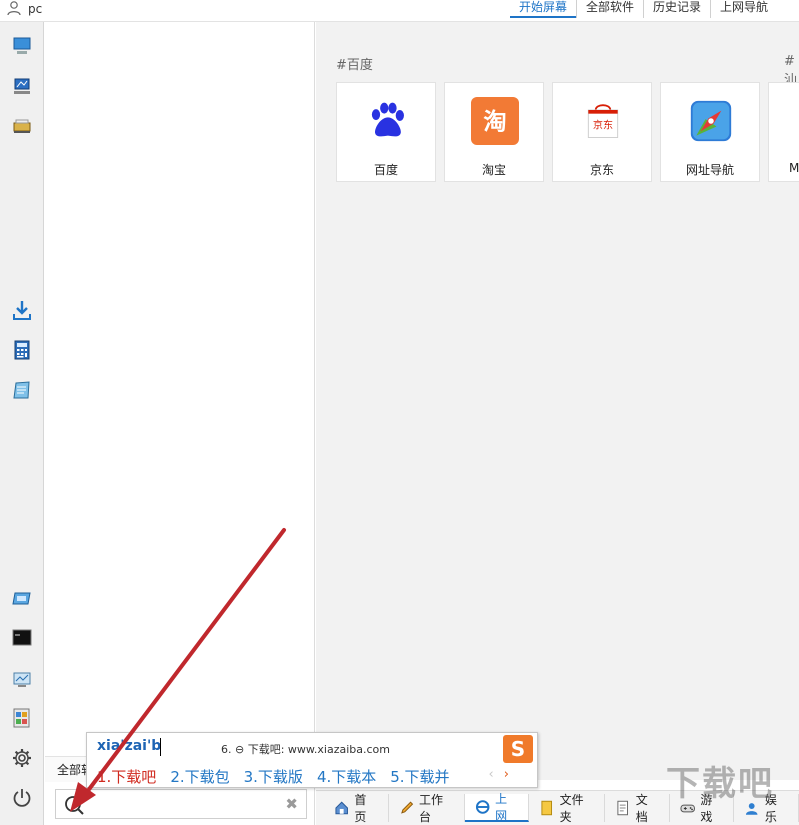 Image resolution: width=799 pixels, height=825 pixels. I want to click on tab-documents: 文档, so click(637, 808).